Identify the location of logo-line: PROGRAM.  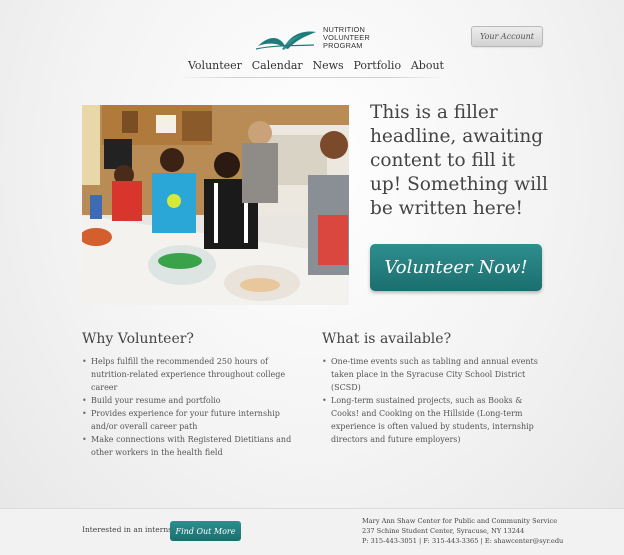
(343, 46).